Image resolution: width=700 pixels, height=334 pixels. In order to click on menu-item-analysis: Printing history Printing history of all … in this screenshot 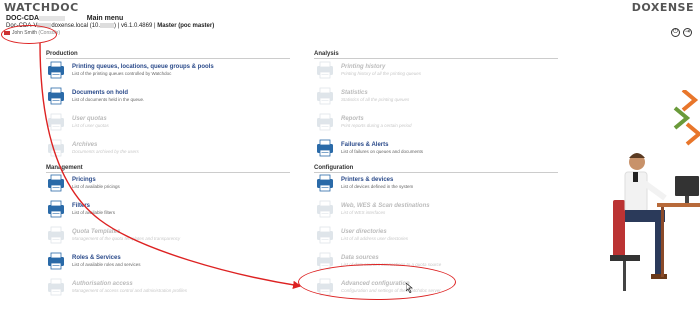, I will do `click(431, 72)`.